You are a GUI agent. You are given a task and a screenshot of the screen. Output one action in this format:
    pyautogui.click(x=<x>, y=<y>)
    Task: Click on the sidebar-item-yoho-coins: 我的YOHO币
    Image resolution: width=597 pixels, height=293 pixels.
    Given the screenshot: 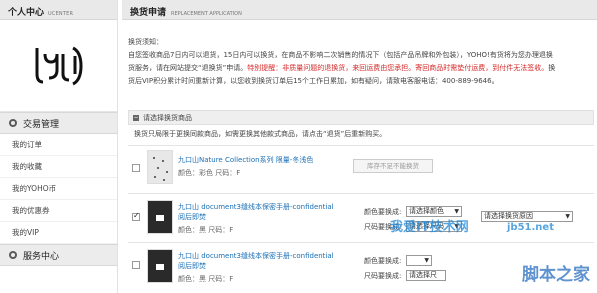 What is the action you would take?
    pyautogui.click(x=58, y=189)
    